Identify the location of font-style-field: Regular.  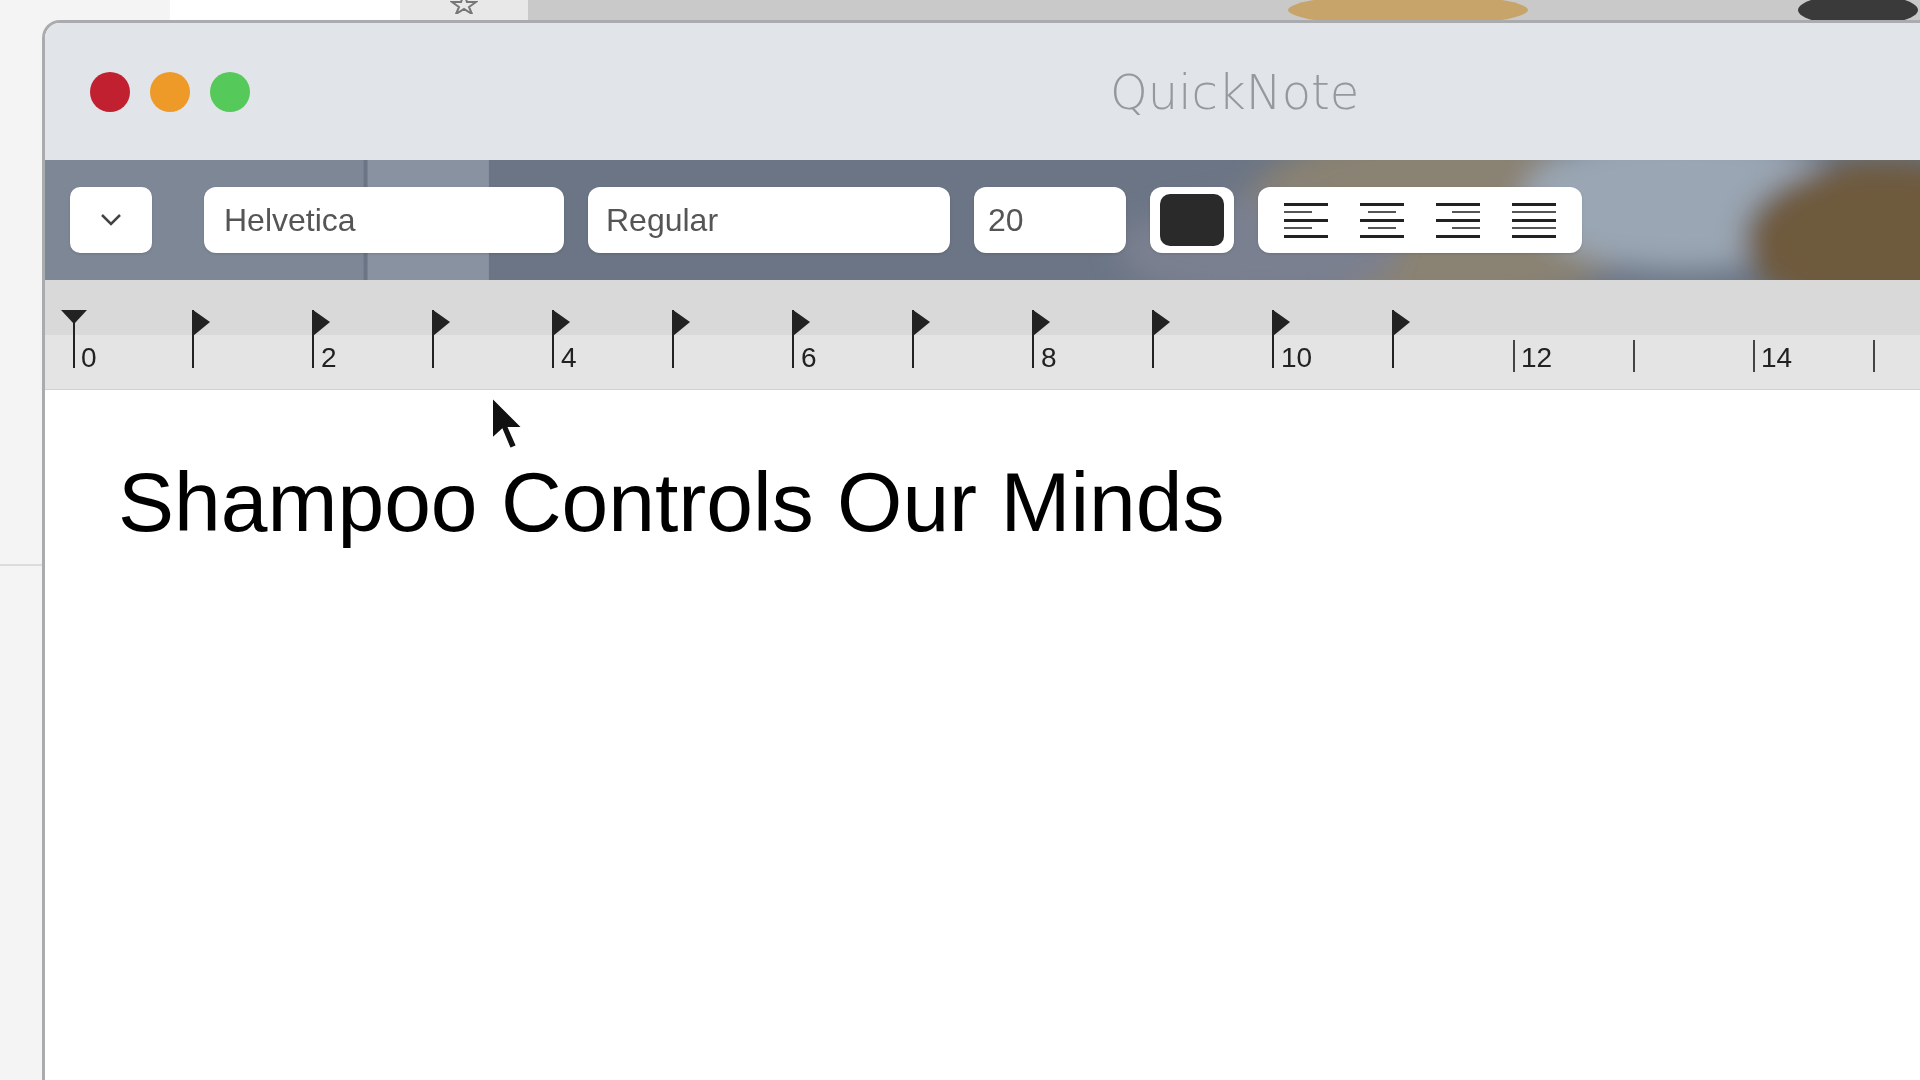
(769, 220).